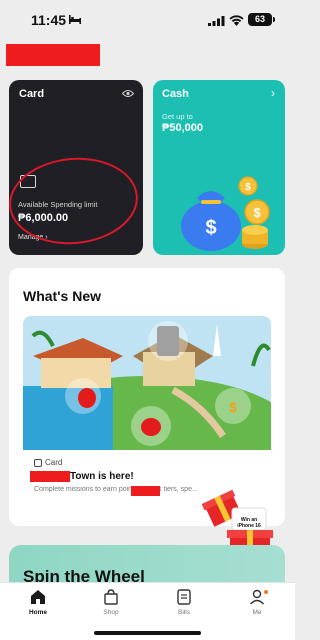 The width and height of the screenshot is (320, 640). What do you see at coordinates (75, 19) in the screenshot?
I see `bed-icon` at bounding box center [75, 19].